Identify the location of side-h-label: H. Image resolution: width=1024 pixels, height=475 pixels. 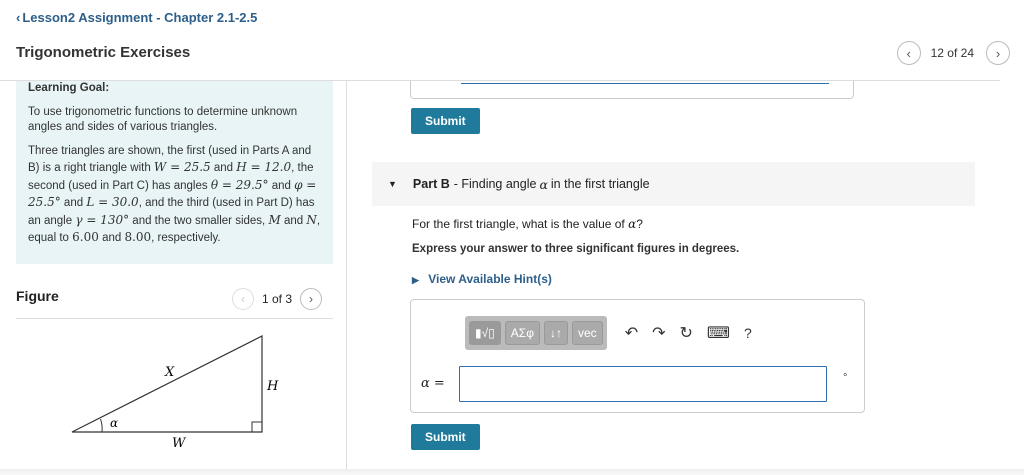
(272, 386).